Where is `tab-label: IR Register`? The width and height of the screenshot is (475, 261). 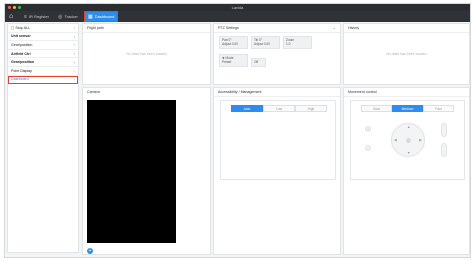 tab-label: IR Register is located at coordinates (38, 16).